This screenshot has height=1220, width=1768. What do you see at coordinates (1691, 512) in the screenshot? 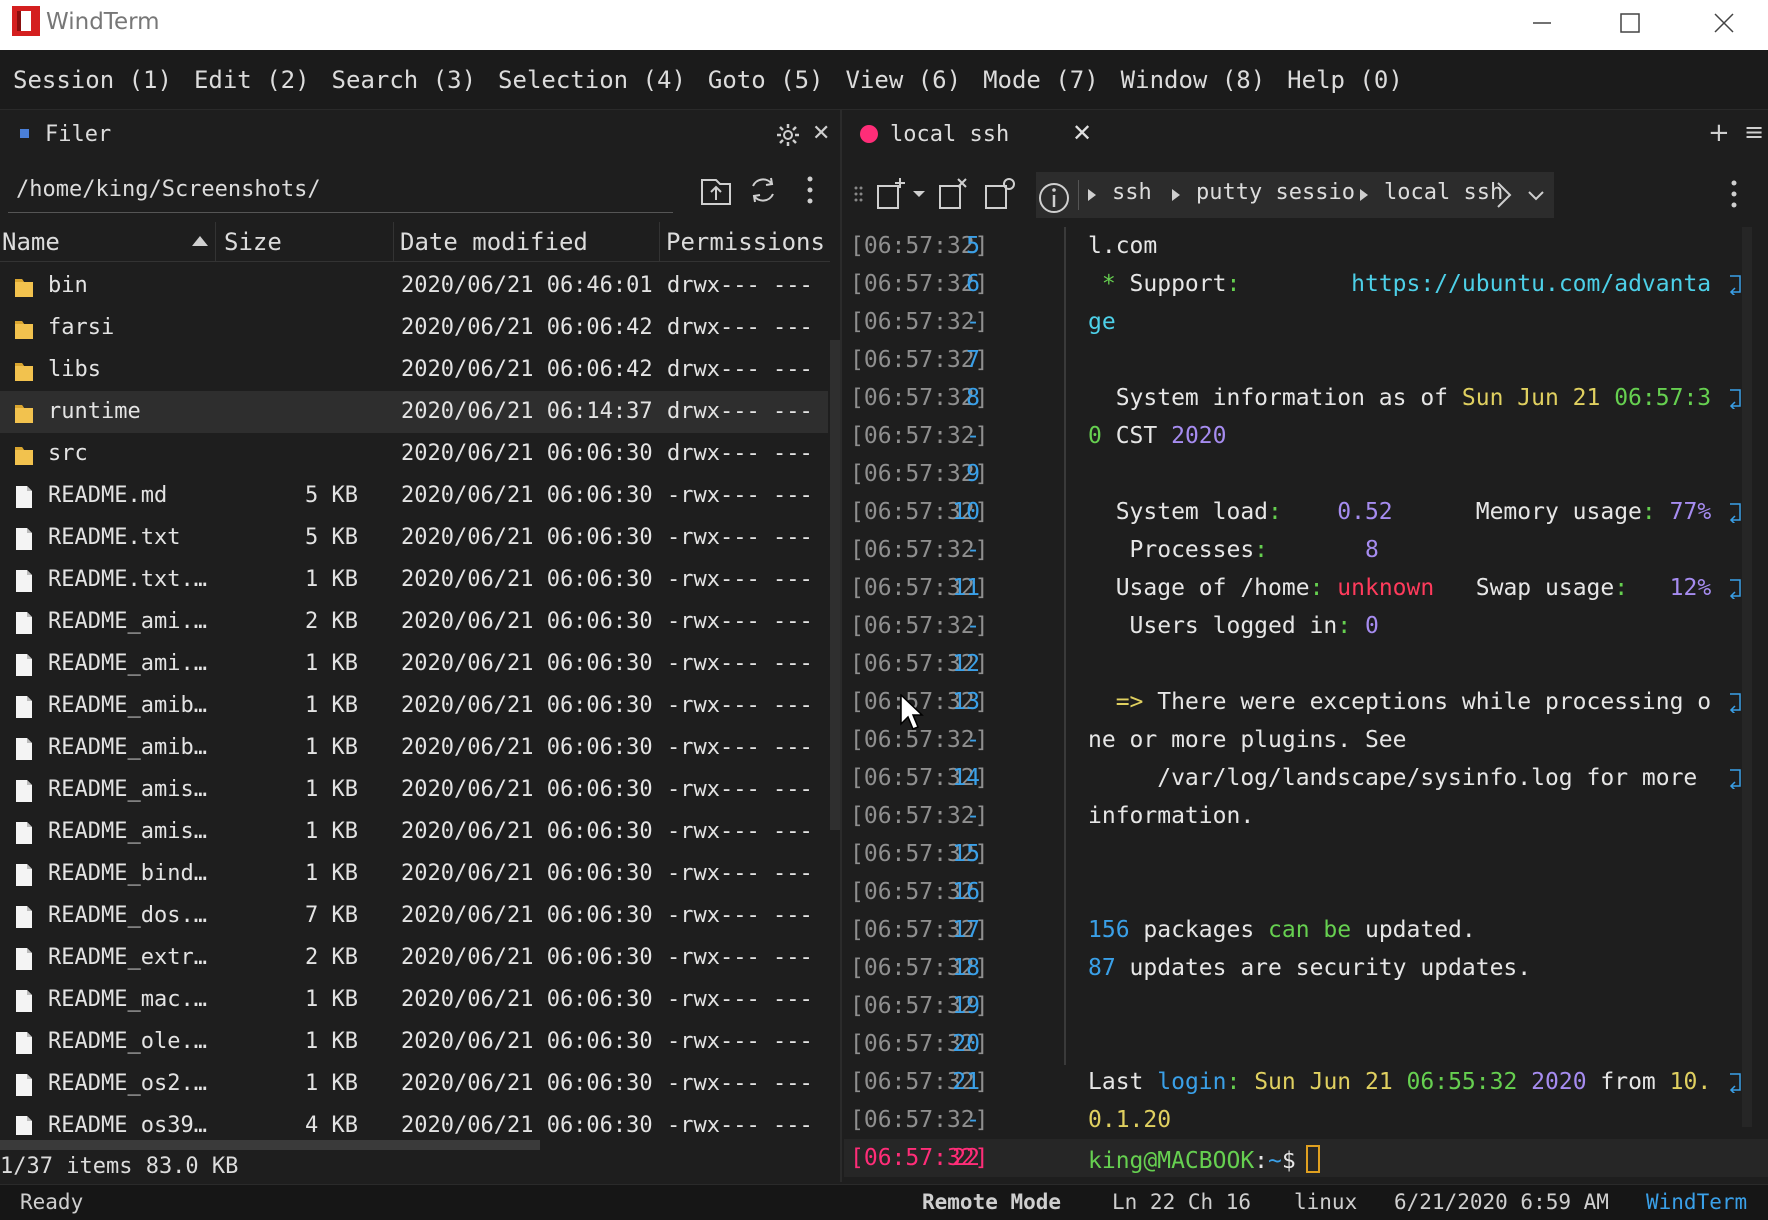
I see `line-segment: 77%` at bounding box center [1691, 512].